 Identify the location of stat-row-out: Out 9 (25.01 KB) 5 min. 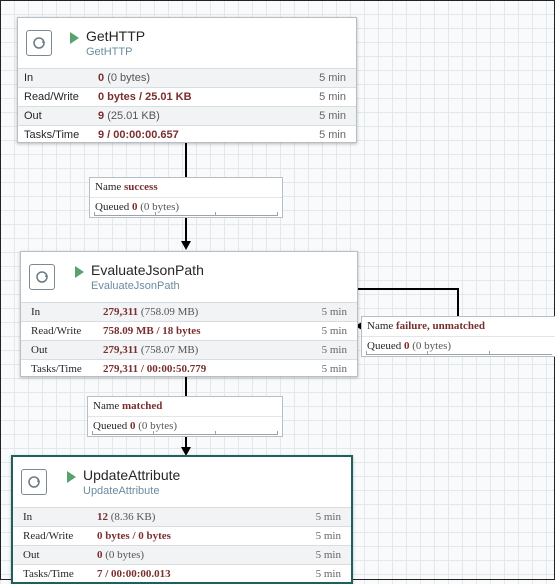
(187, 115).